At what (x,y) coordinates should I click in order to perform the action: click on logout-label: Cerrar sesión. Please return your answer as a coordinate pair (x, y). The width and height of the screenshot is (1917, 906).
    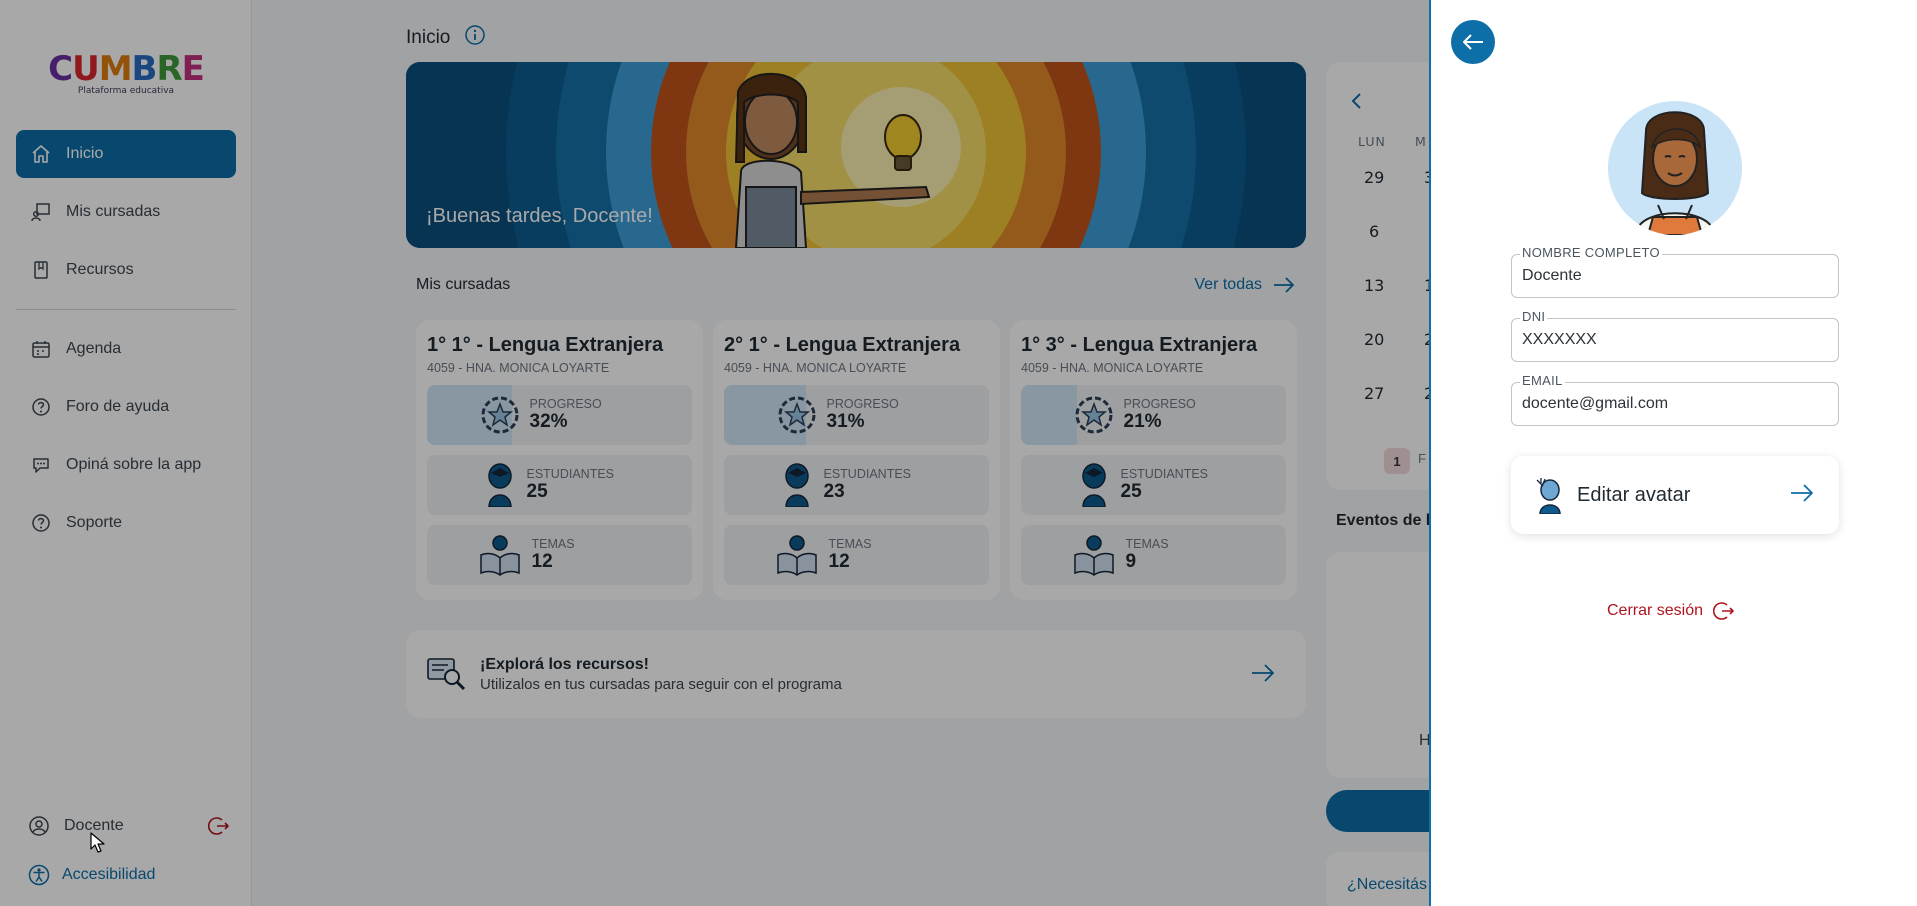
    Looking at the image, I should click on (1655, 610).